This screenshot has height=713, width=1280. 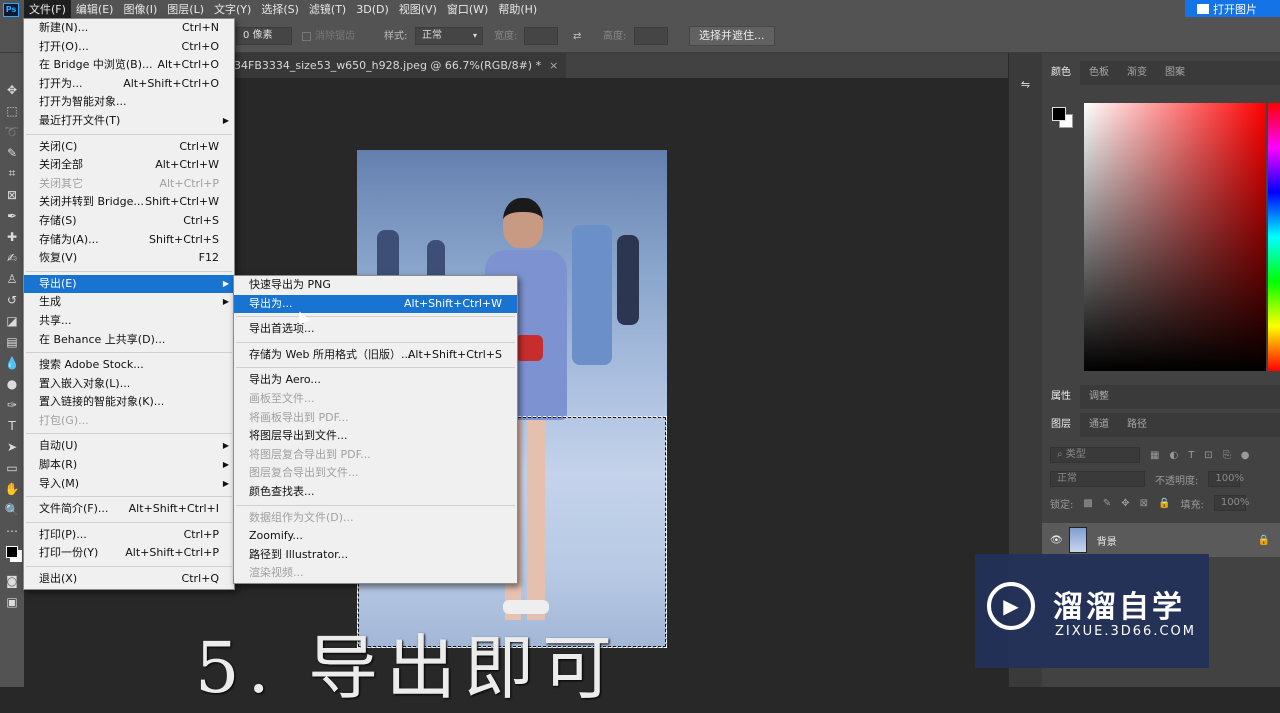 I want to click on panel-tab: 调整, so click(x=1099, y=397).